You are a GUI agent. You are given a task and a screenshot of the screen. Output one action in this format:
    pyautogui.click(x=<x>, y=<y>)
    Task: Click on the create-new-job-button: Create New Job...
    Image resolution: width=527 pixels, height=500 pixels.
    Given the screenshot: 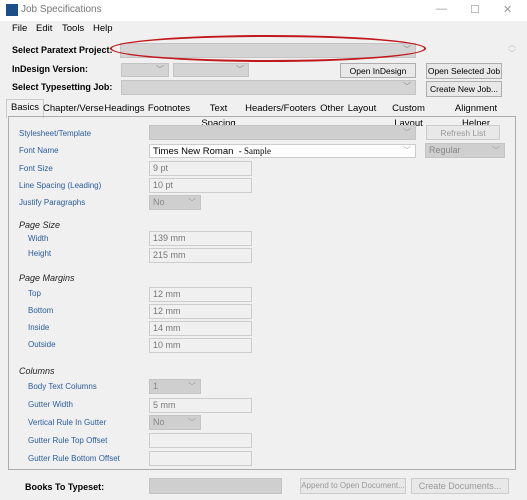 What is the action you would take?
    pyautogui.click(x=464, y=89)
    